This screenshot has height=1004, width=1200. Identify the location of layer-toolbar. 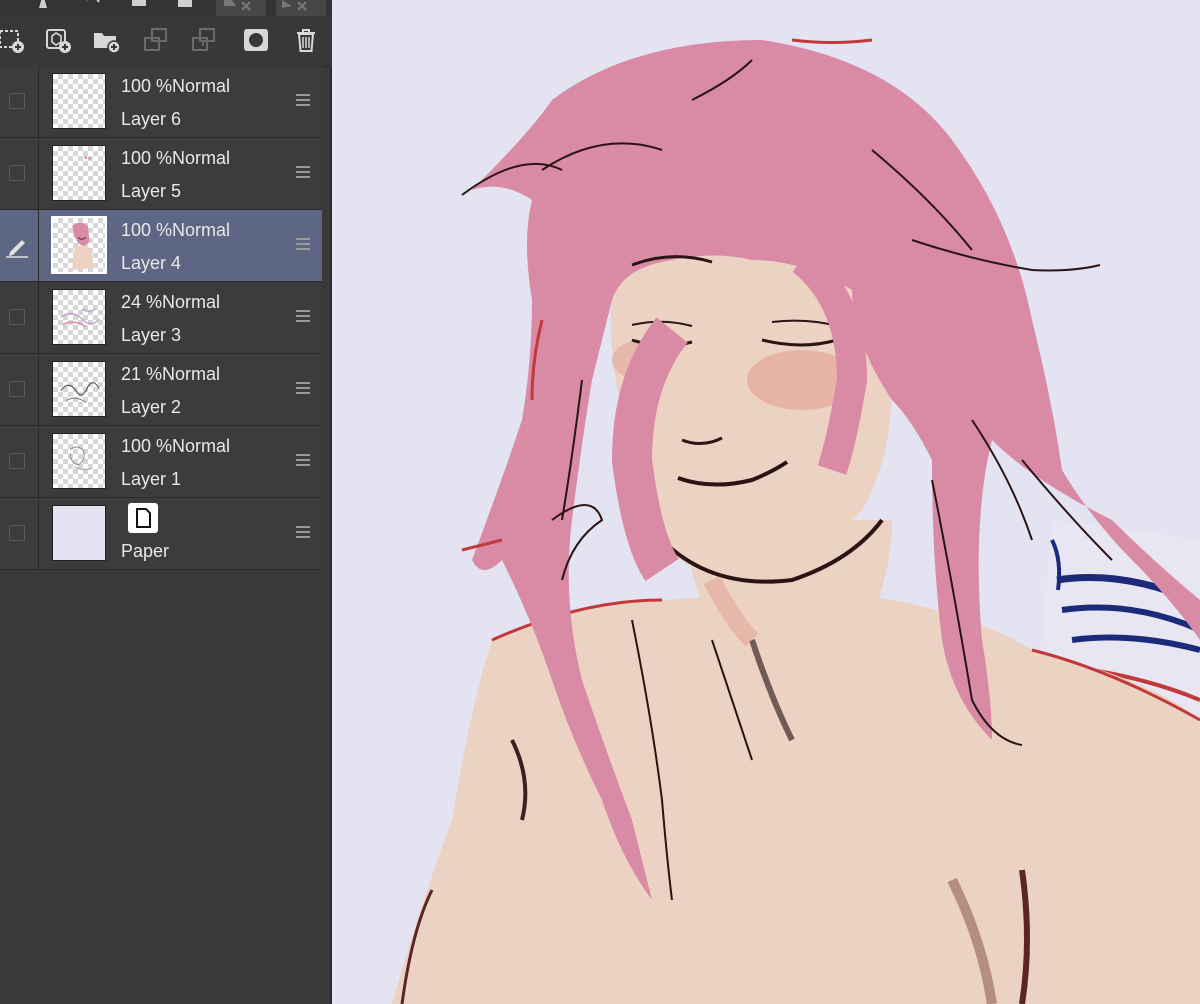
(166, 41).